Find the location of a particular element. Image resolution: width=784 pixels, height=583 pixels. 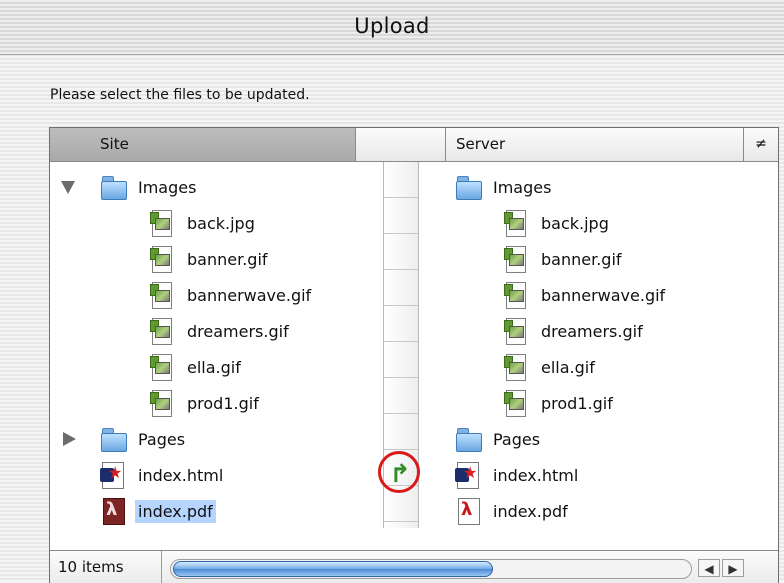

window-title: Upload is located at coordinates (392, 26).